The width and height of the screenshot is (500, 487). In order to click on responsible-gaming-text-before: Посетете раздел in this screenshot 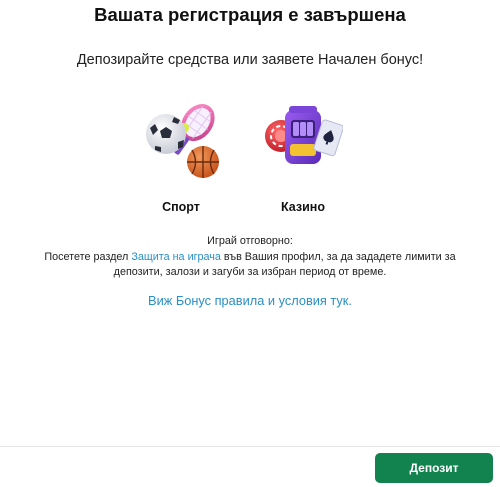, I will do `click(88, 256)`.